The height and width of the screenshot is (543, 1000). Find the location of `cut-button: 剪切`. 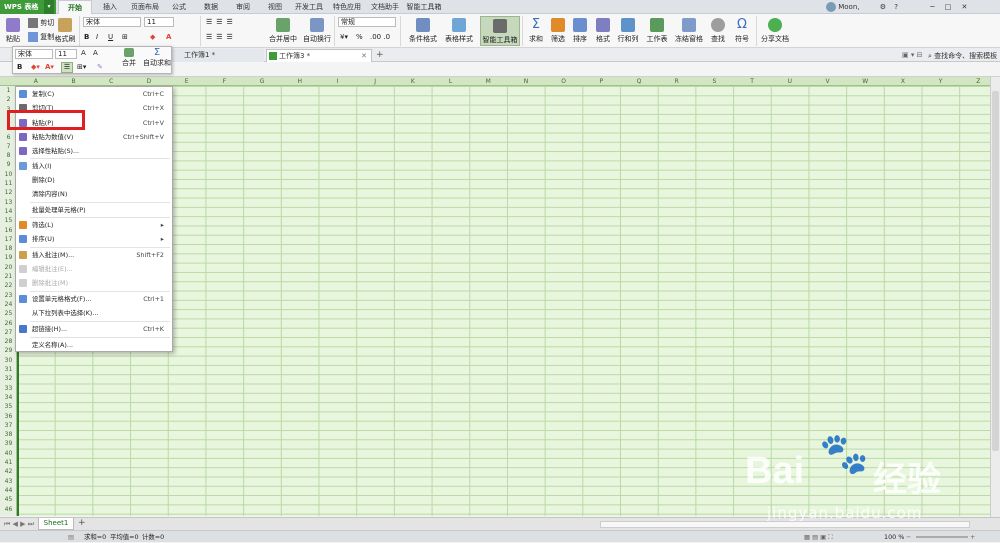

cut-button: 剪切 is located at coordinates (41, 23).